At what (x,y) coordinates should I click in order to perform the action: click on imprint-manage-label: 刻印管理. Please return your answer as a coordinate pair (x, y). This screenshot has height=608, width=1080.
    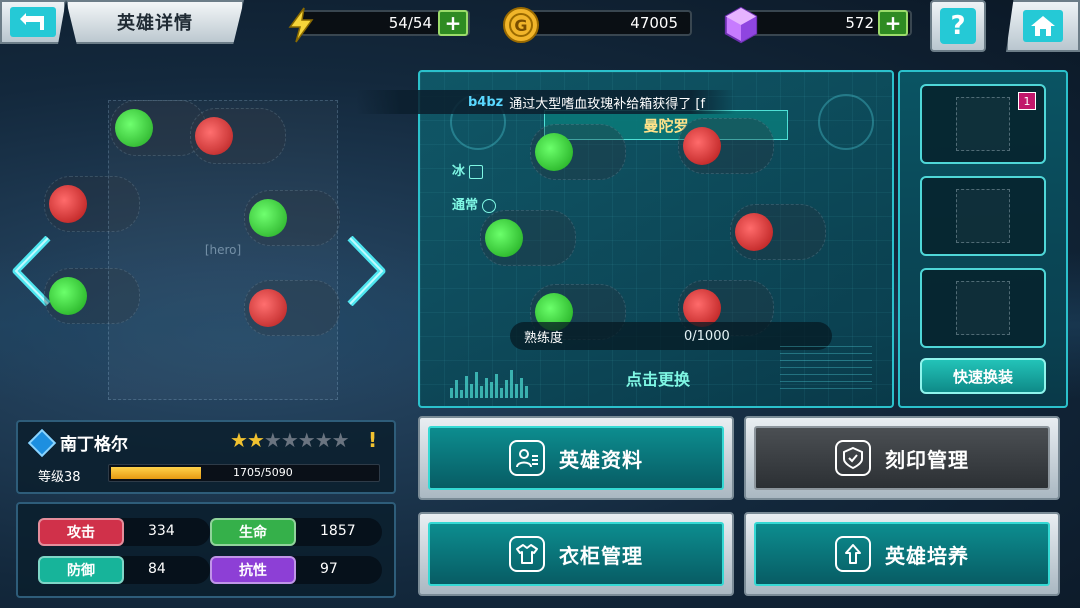
    Looking at the image, I should click on (927, 459).